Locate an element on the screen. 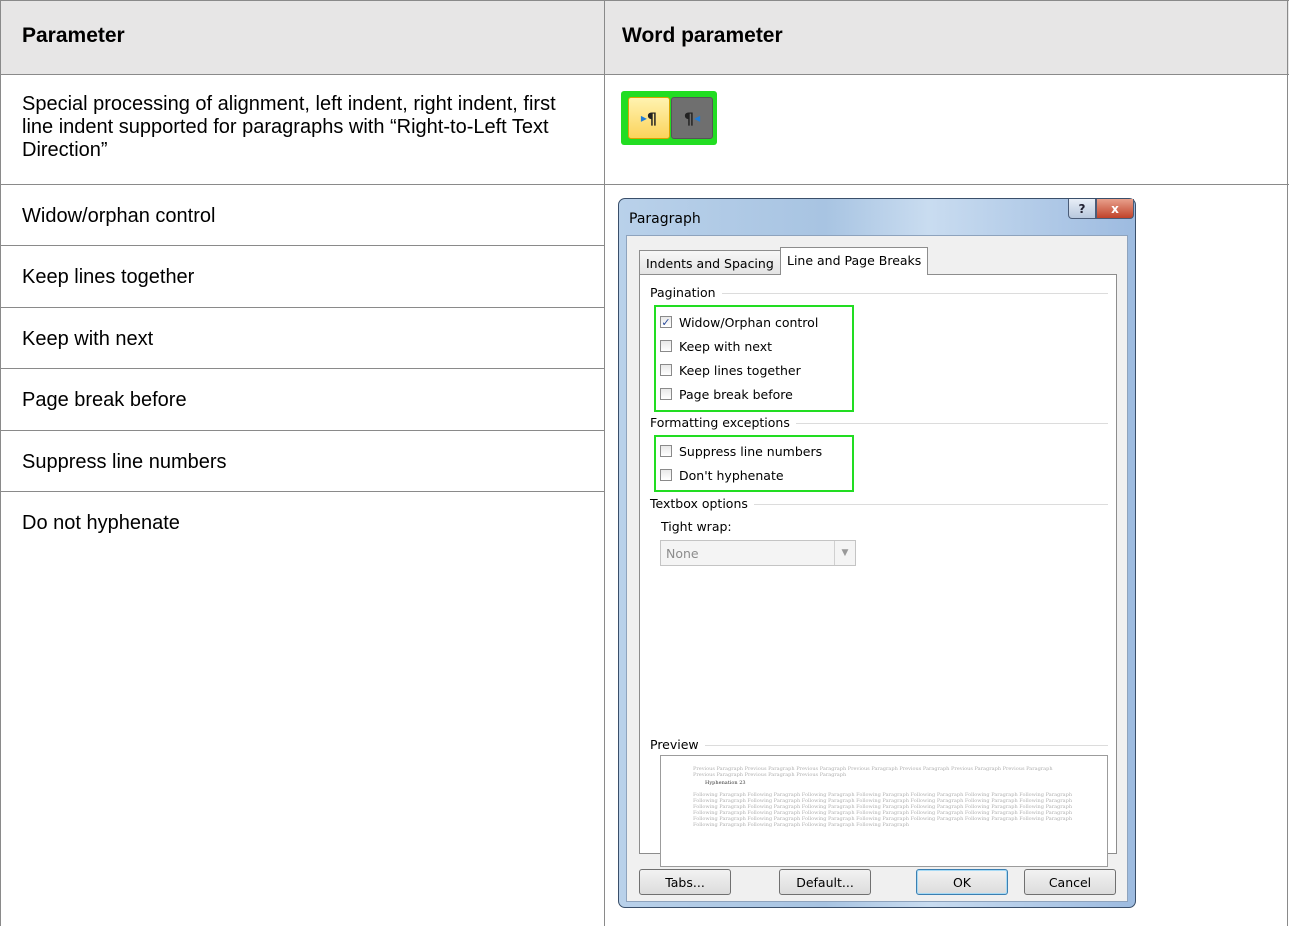 The height and width of the screenshot is (926, 1289). keep-with-next-checkbox: Keep with next is located at coordinates (716, 346).